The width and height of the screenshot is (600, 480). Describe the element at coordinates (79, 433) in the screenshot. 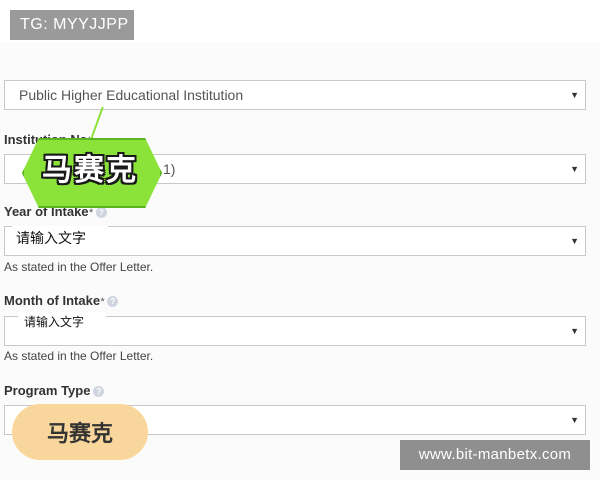

I see `mosaic-callout-orange-text: 马赛克` at that location.